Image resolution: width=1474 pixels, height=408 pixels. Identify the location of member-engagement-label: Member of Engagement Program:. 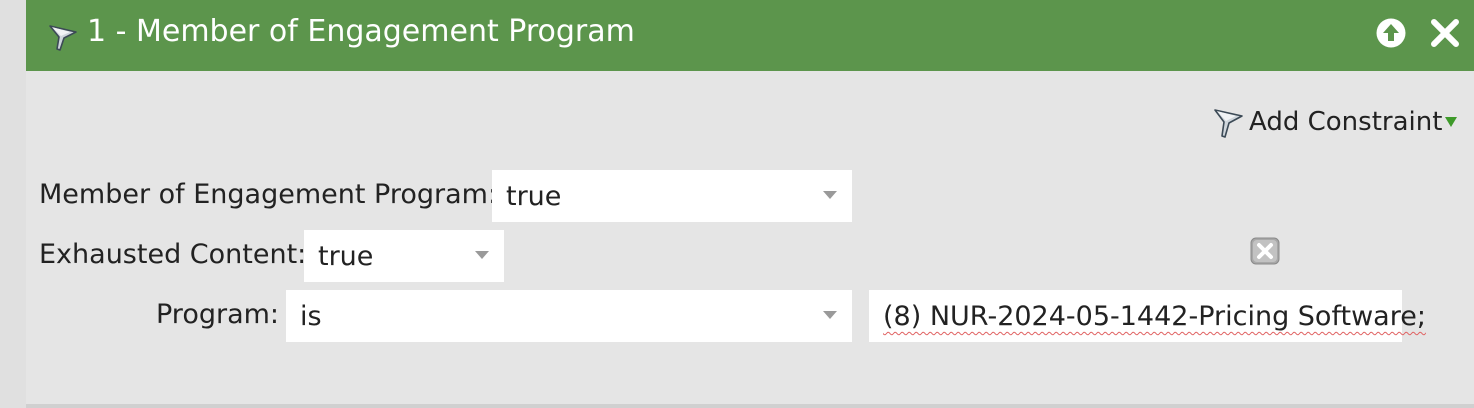
(268, 194).